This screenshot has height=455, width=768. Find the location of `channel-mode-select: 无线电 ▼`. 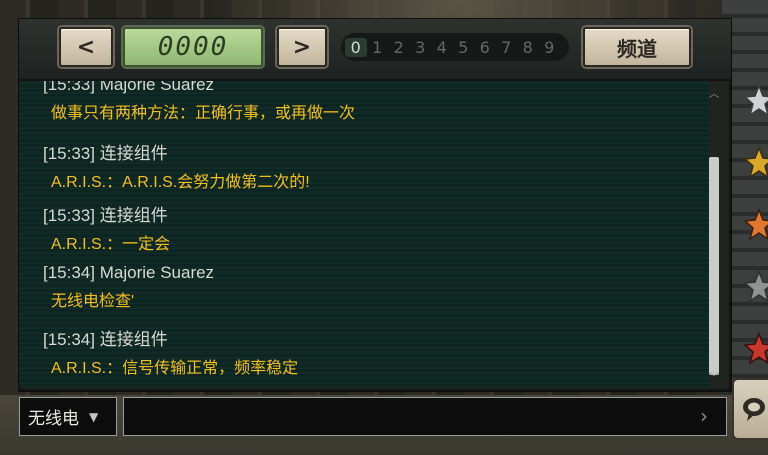

channel-mode-select: 无线电 ▼ is located at coordinates (68, 416).